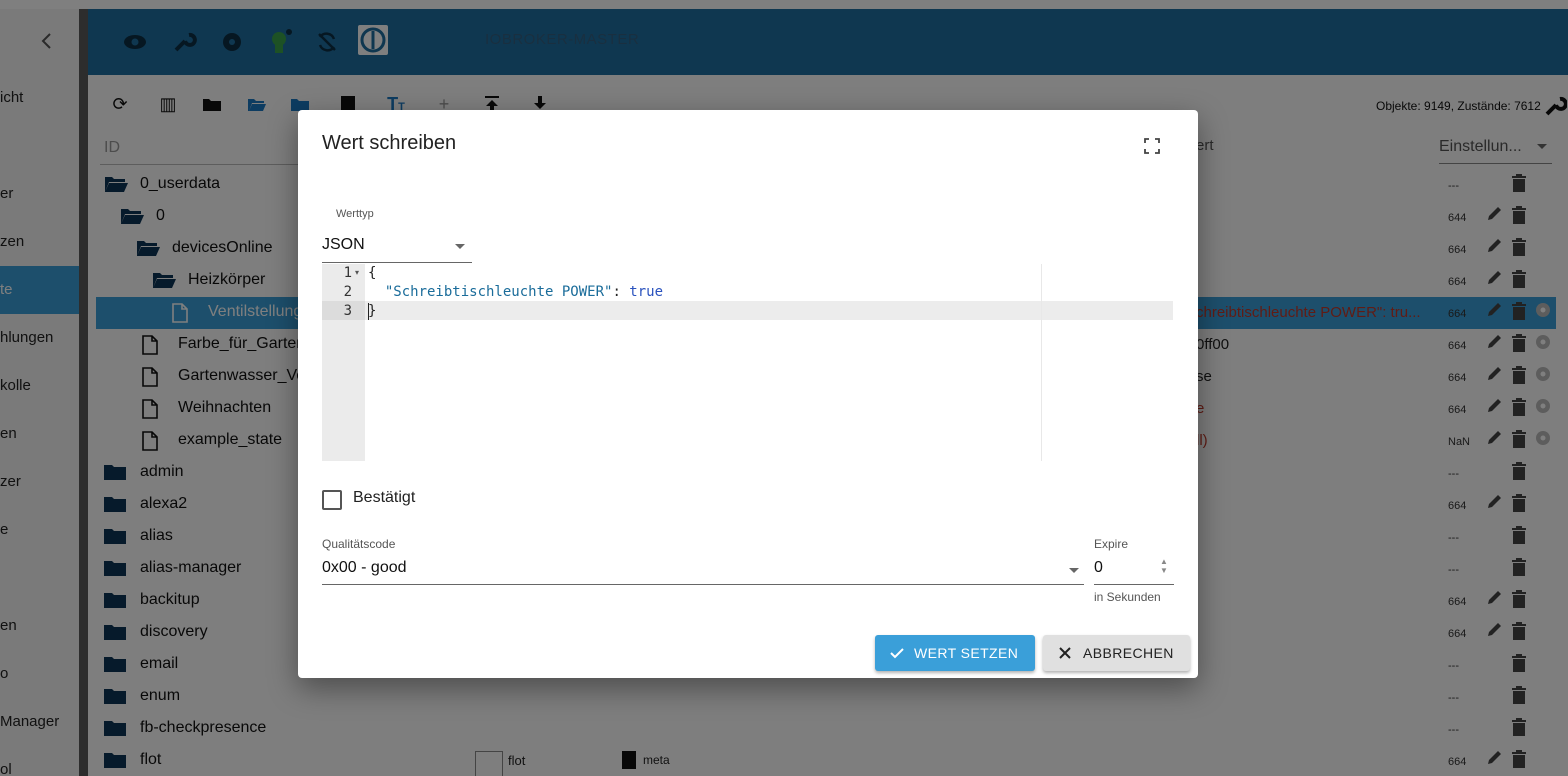  I want to click on expire-value: 0, so click(1098, 567).